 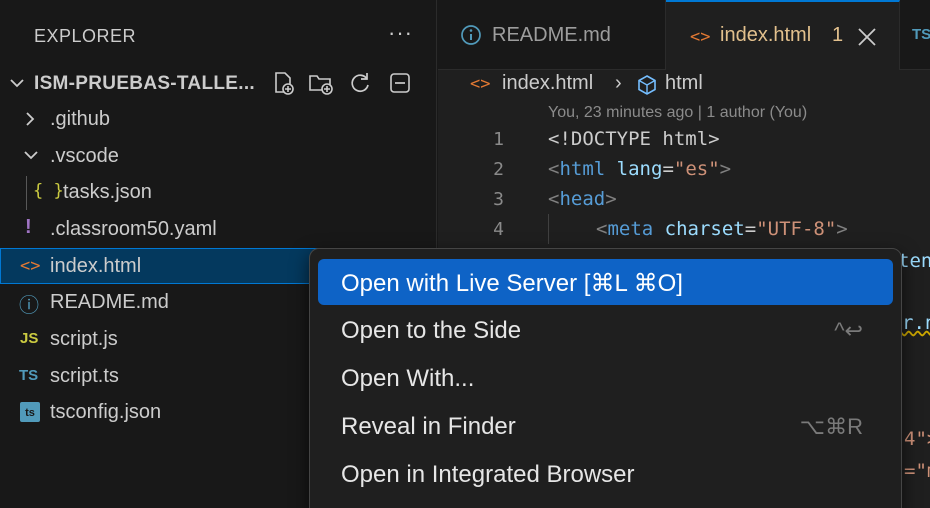 What do you see at coordinates (218, 229) in the screenshot?
I see `tree-item-classroom50-yaml: ! .classroom50.yaml` at bounding box center [218, 229].